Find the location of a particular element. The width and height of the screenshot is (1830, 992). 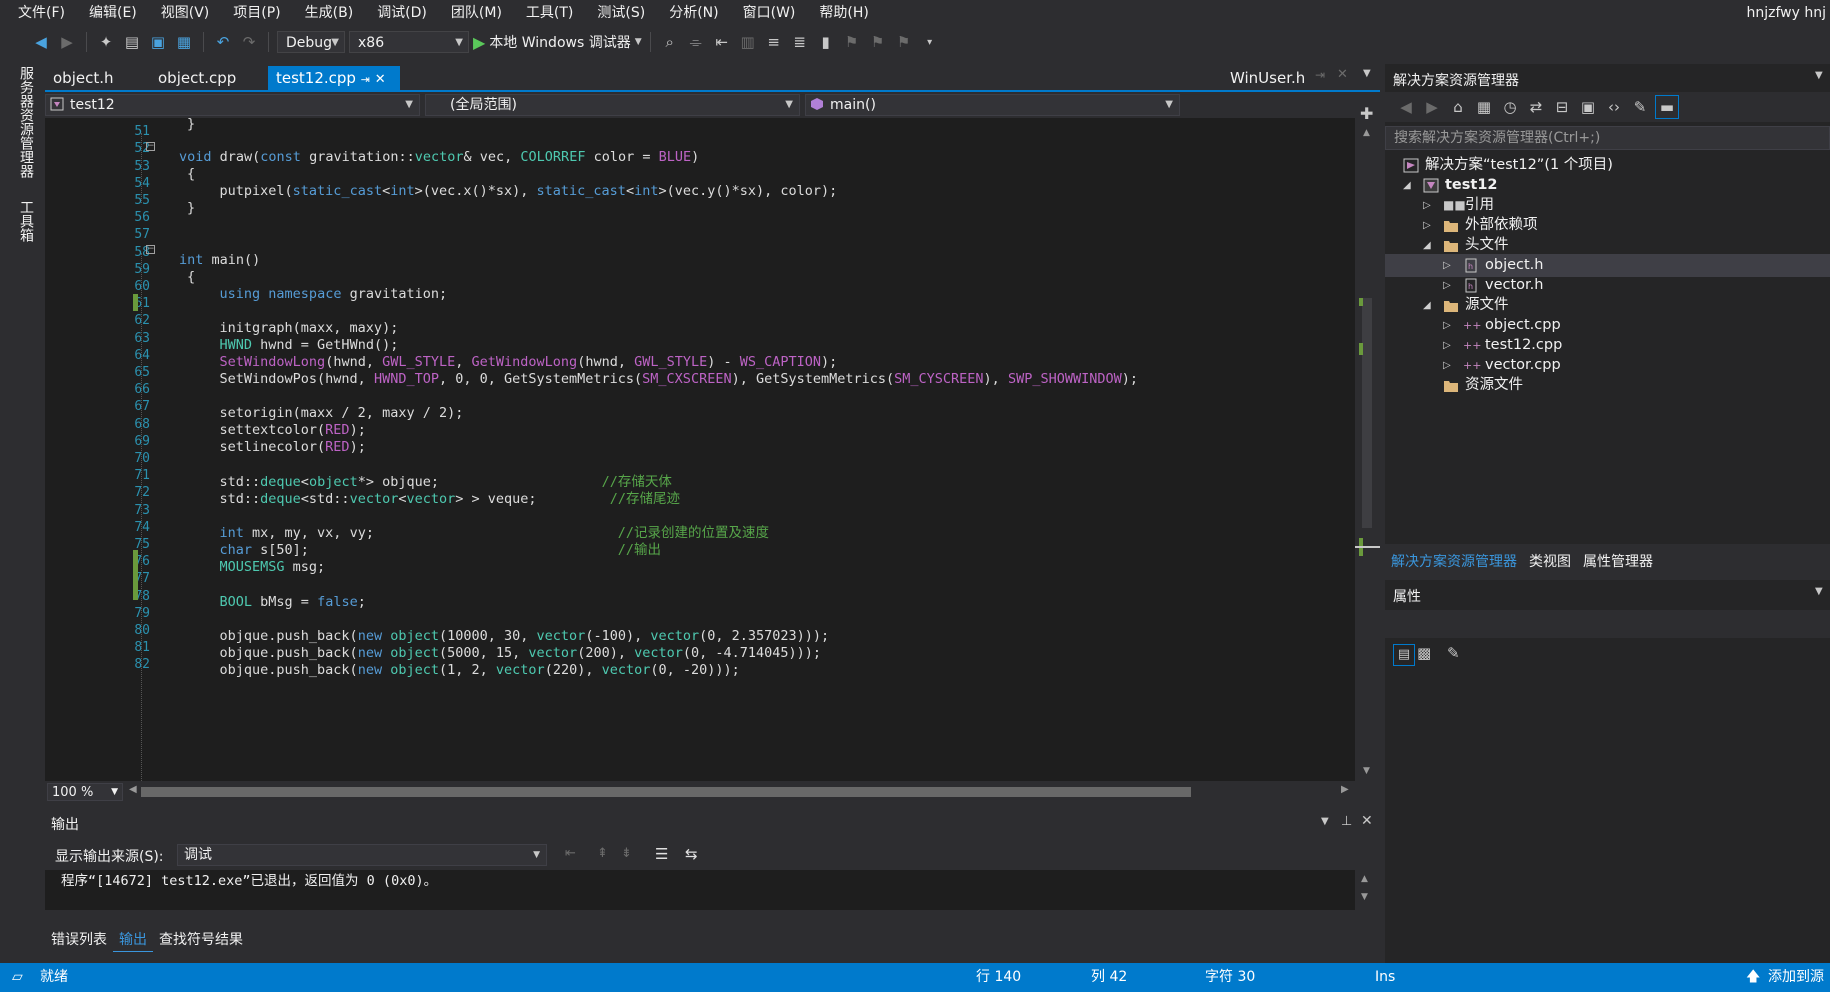

bookmark-icon: ▮ is located at coordinates (826, 42).